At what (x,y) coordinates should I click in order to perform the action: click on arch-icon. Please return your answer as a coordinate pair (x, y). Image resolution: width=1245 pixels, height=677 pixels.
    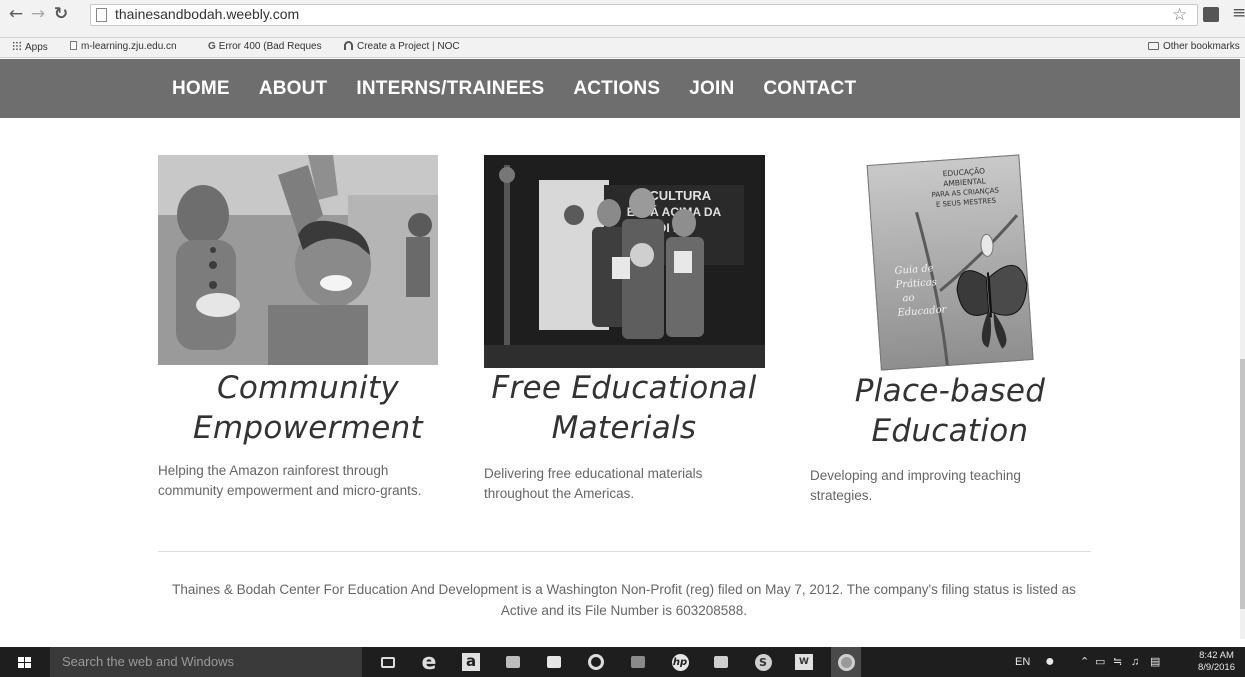
    Looking at the image, I should click on (348, 45).